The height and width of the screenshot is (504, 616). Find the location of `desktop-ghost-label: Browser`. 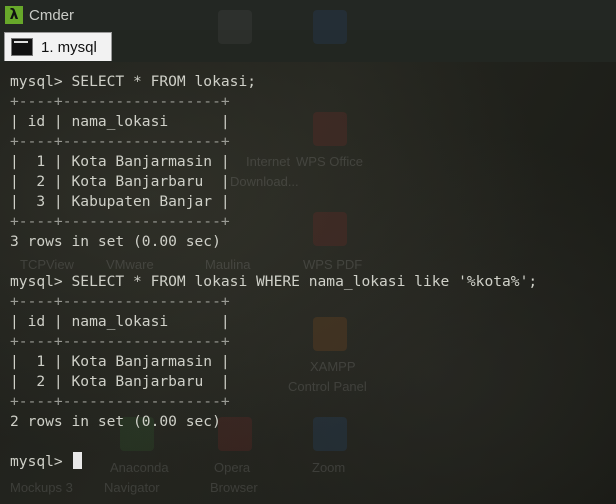

desktop-ghost-label: Browser is located at coordinates (234, 487).